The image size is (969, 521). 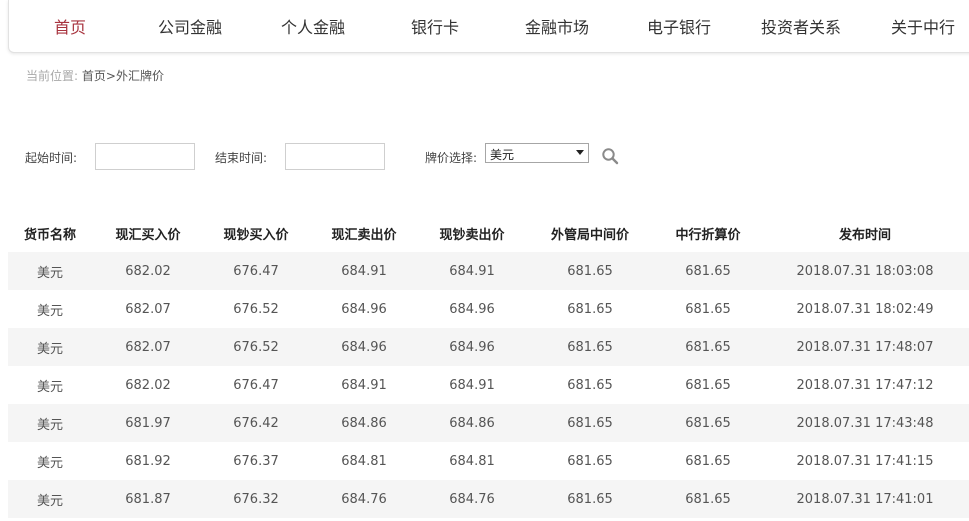 What do you see at coordinates (148, 423) in the screenshot?
I see `cell-spot-buy: 681.97` at bounding box center [148, 423].